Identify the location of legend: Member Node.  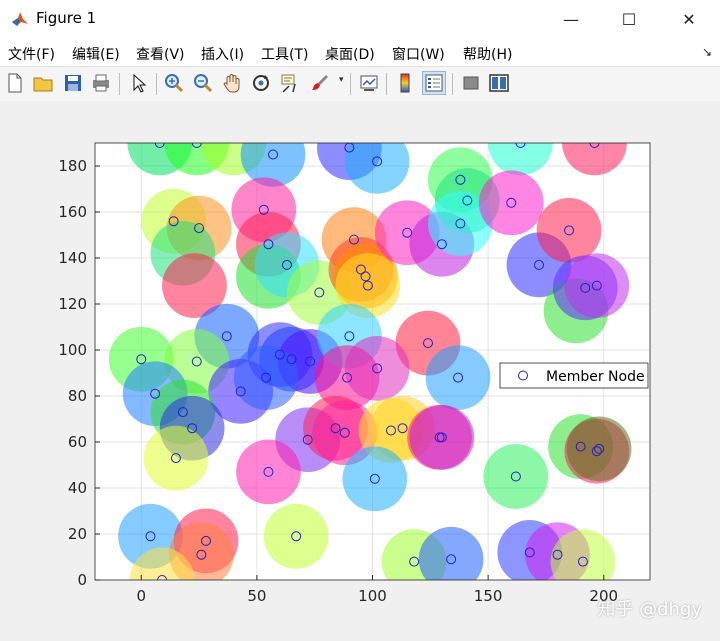
(574, 375).